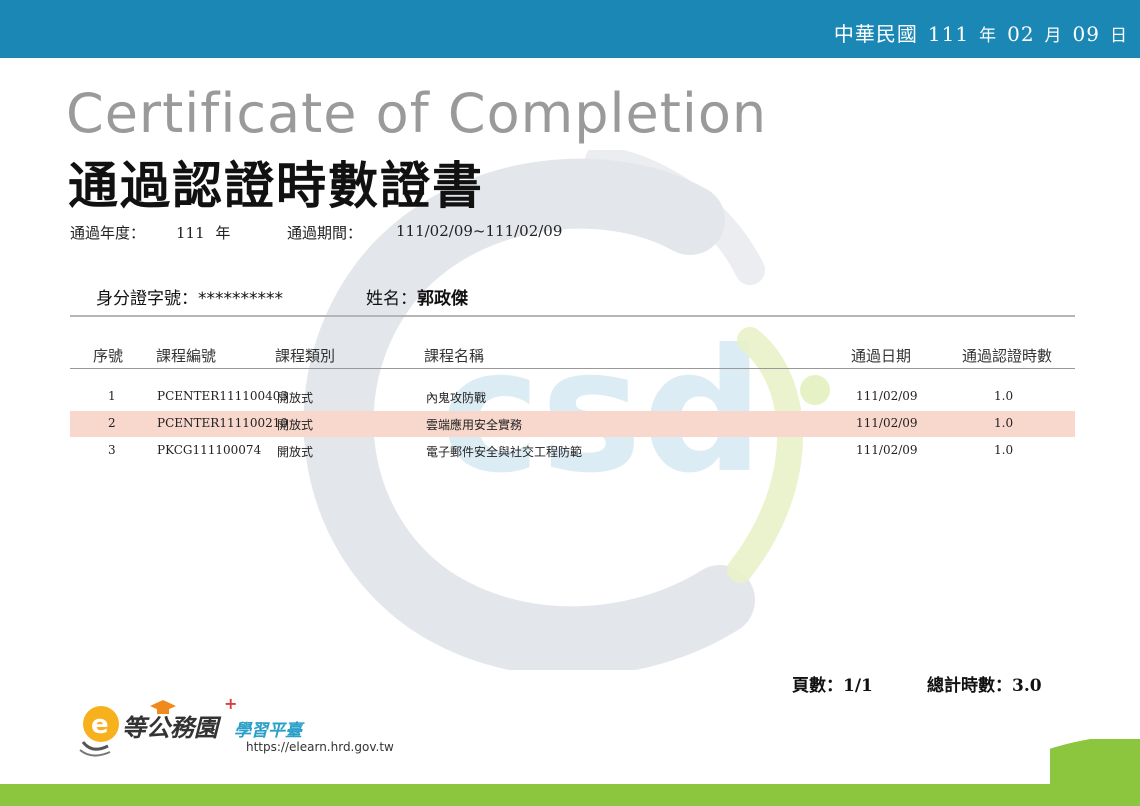  I want to click on title-english: Certificate of Completion, so click(417, 113).